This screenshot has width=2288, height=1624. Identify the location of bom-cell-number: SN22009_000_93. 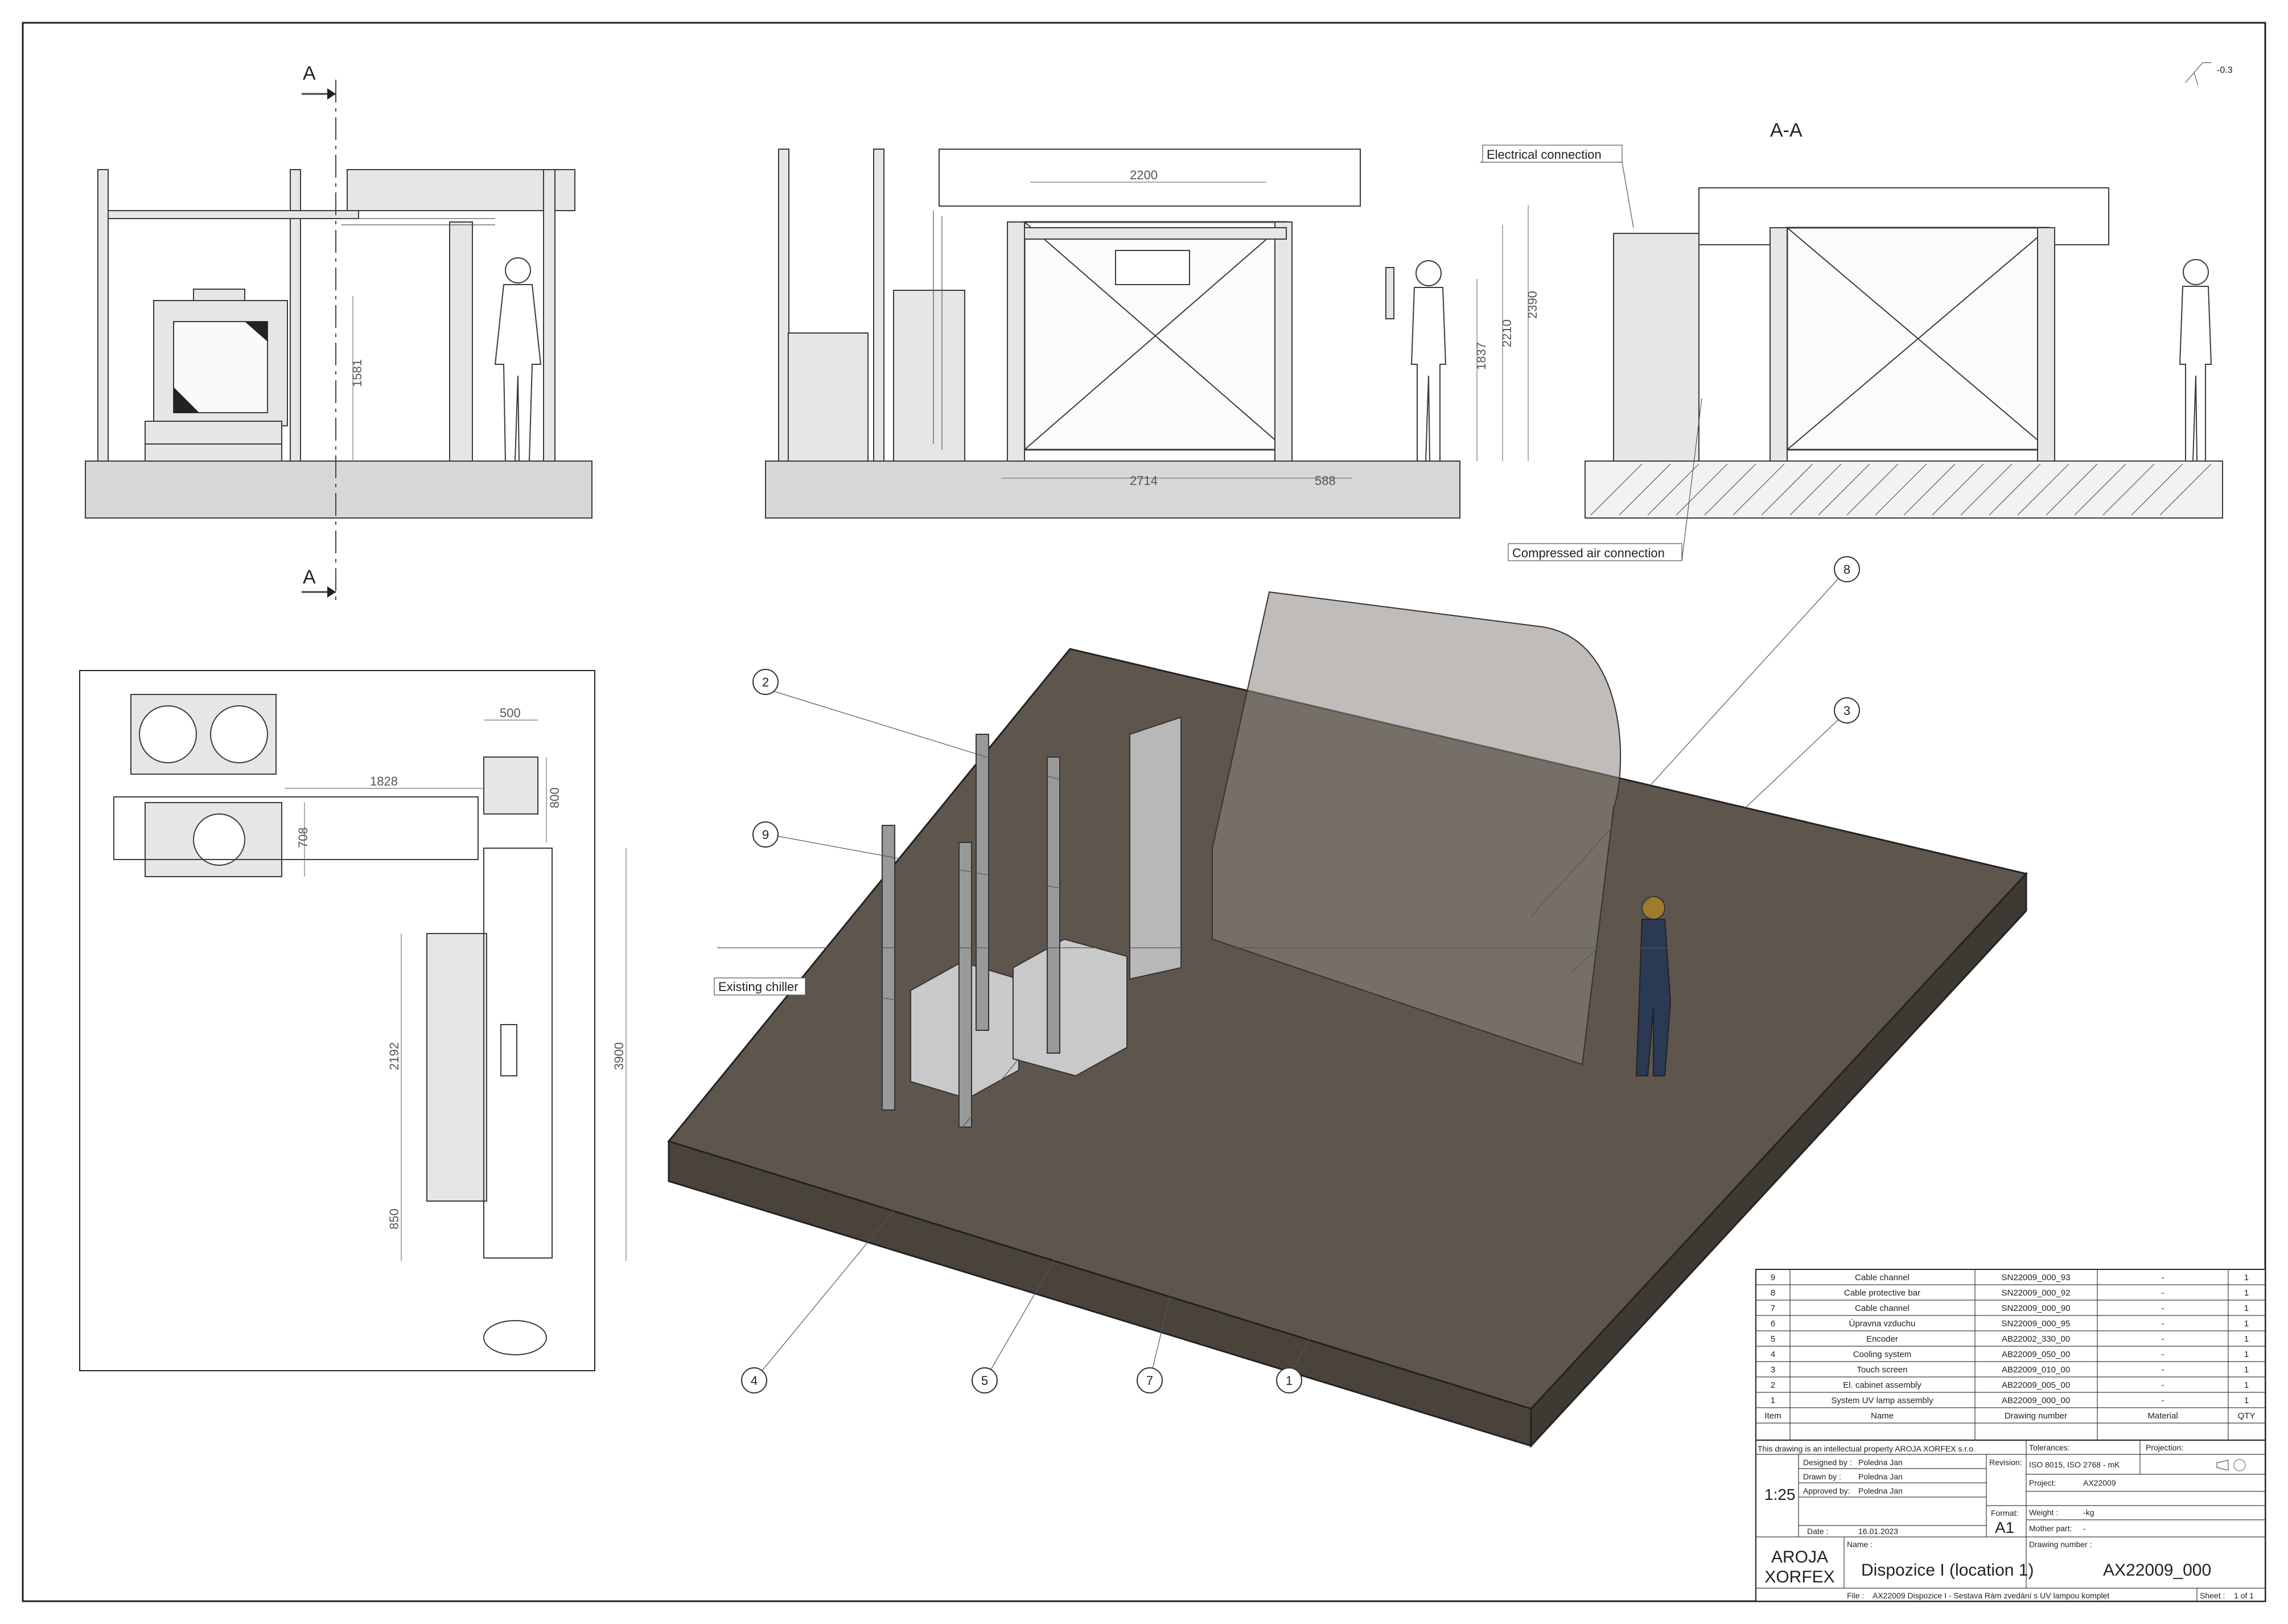
(2037, 1277).